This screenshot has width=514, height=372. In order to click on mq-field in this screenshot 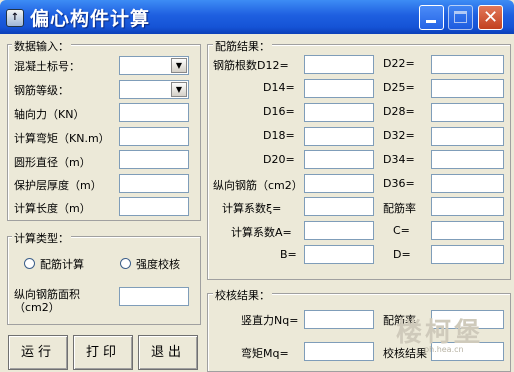, I will do `click(339, 351)`.